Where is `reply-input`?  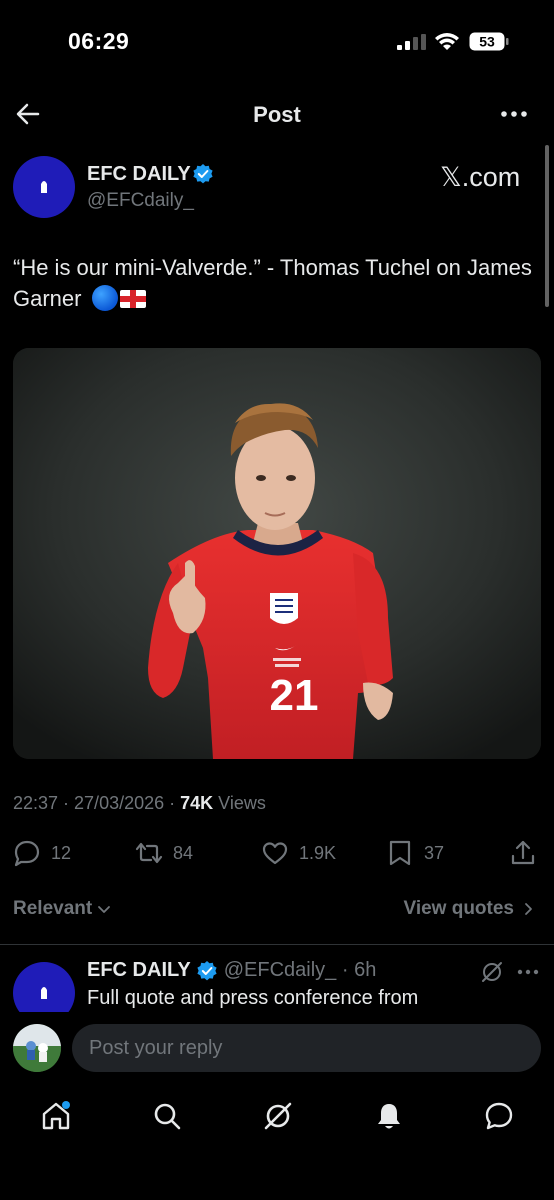
reply-input is located at coordinates (306, 1048).